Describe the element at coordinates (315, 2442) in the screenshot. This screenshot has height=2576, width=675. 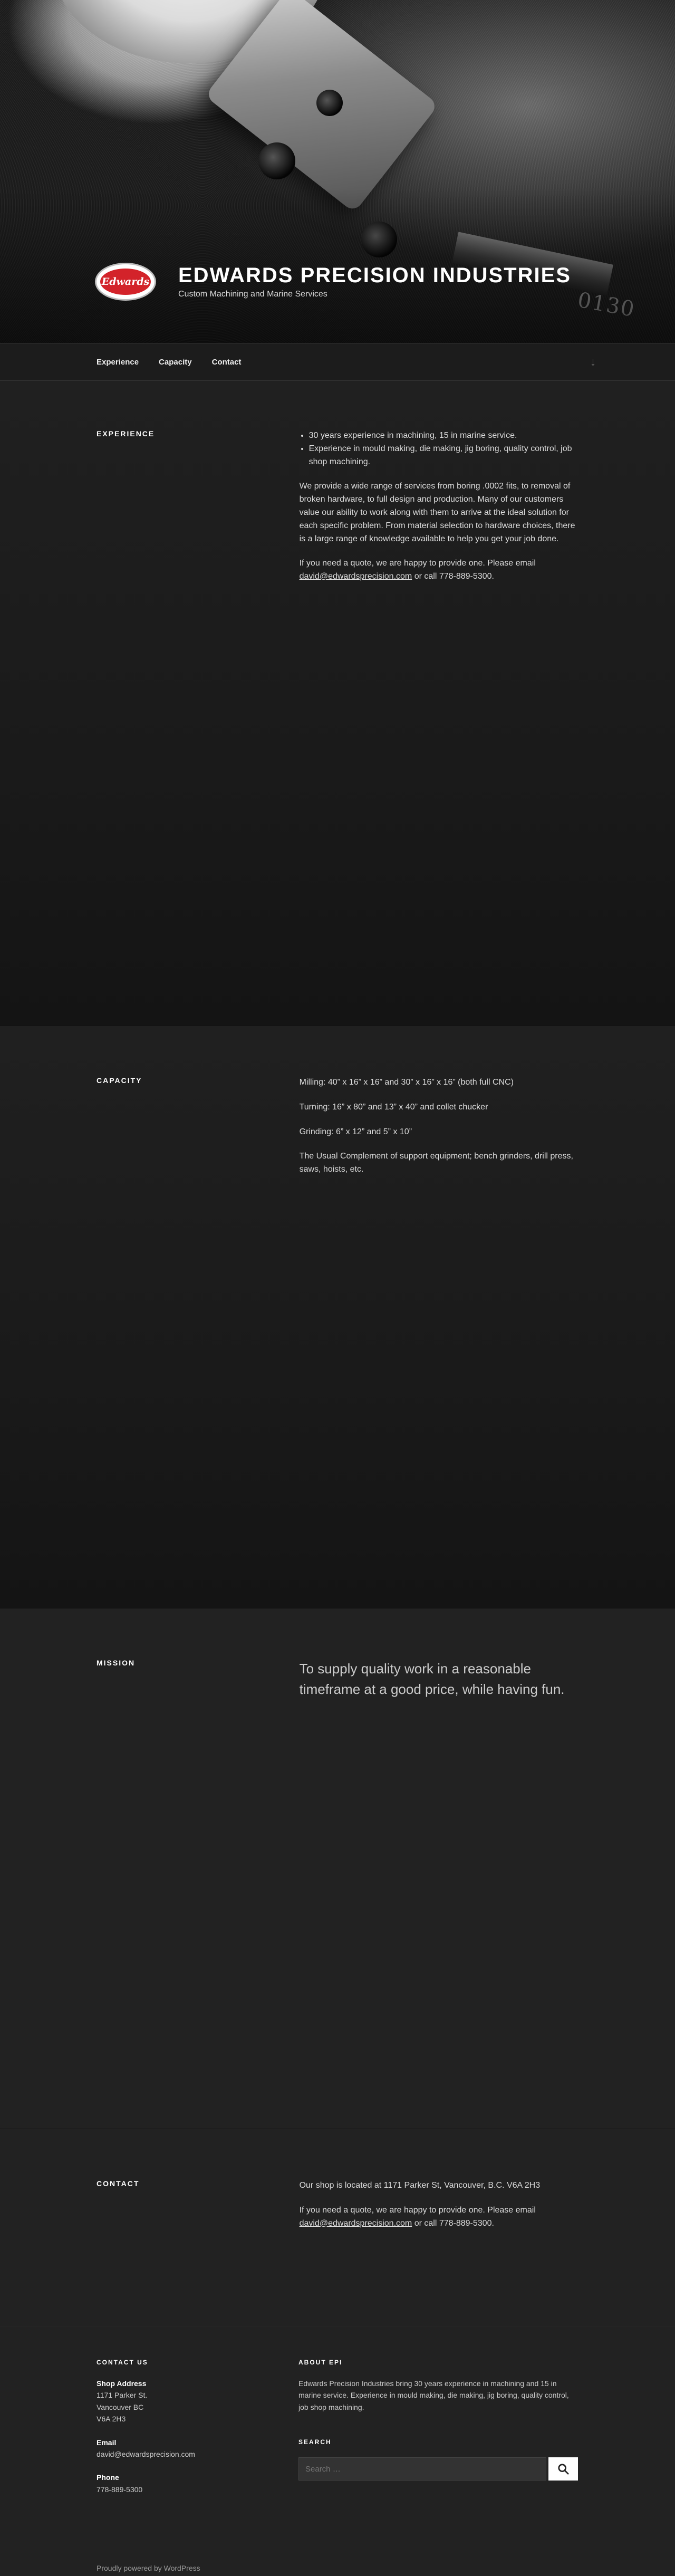
I see `widget-title: Search` at that location.